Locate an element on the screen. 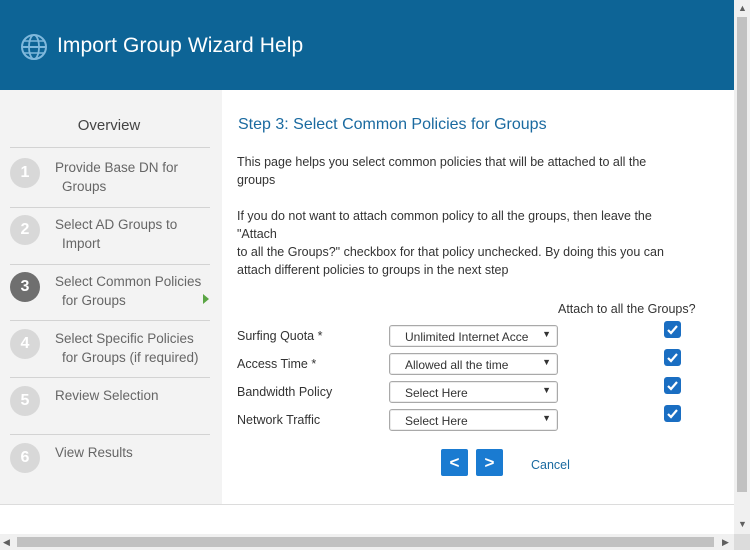 The image size is (750, 550). horizontal-scrollbar: ◀ ▶ is located at coordinates (367, 542).